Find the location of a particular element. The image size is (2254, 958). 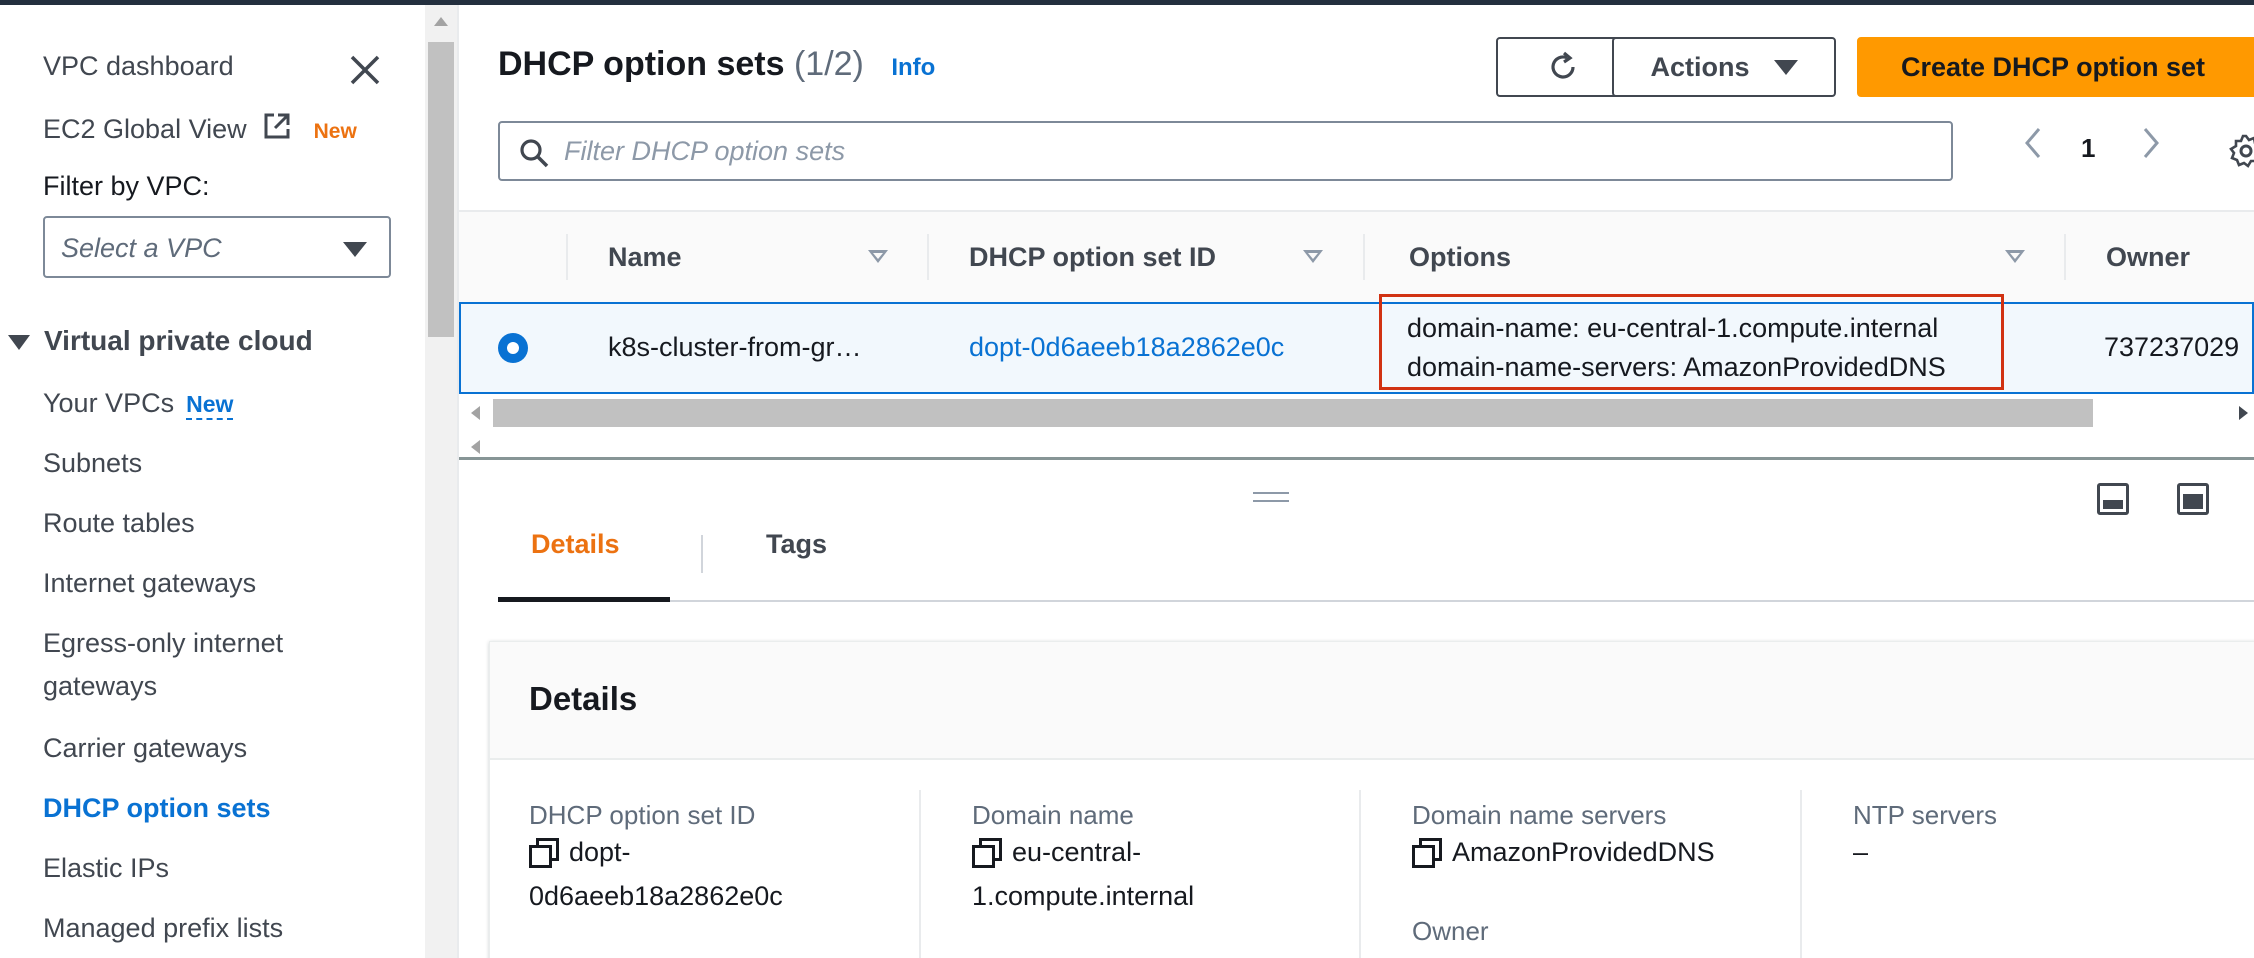

refresh-icon is located at coordinates (1563, 65).